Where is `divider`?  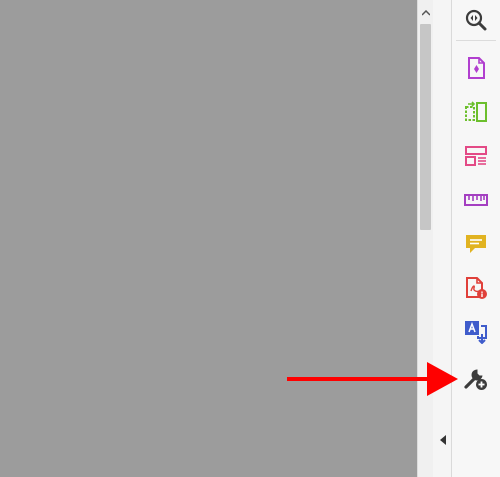 divider is located at coordinates (476, 40).